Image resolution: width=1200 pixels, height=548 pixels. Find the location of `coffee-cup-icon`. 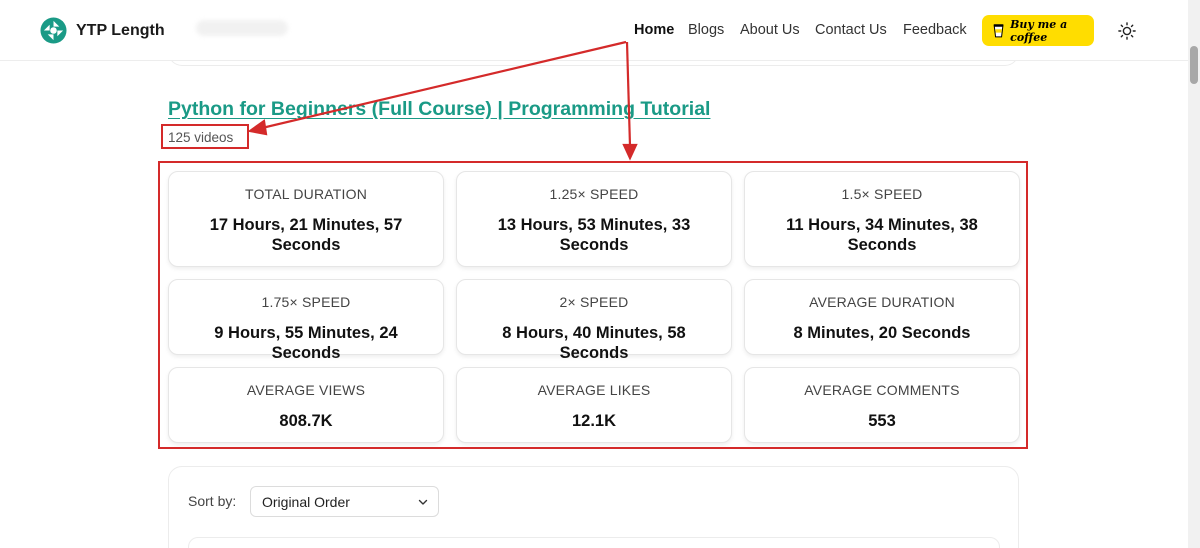

coffee-cup-icon is located at coordinates (998, 31).